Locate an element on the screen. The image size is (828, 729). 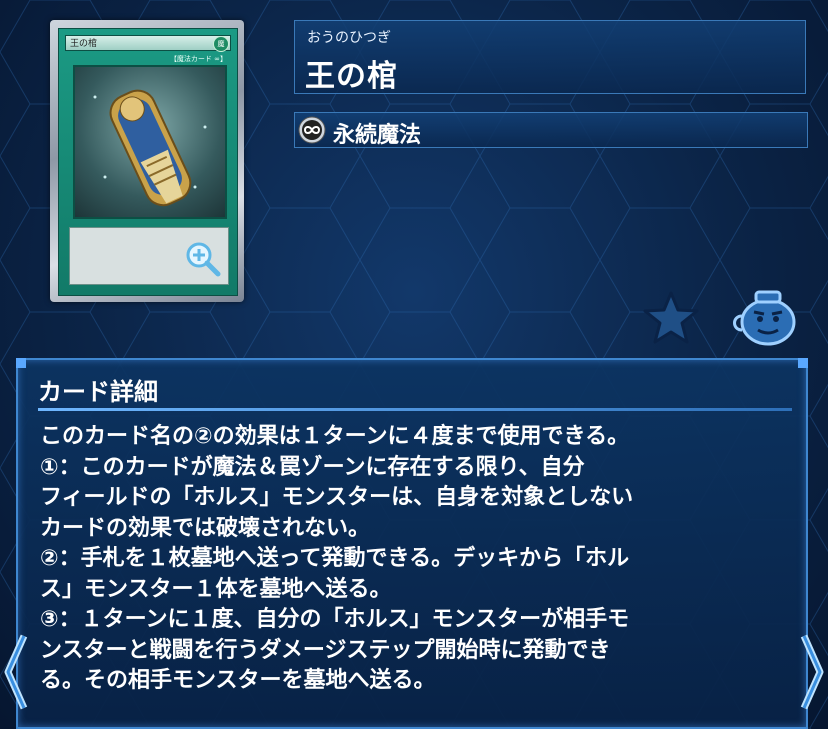
card-type-panel: 永続魔法 is located at coordinates (551, 130).